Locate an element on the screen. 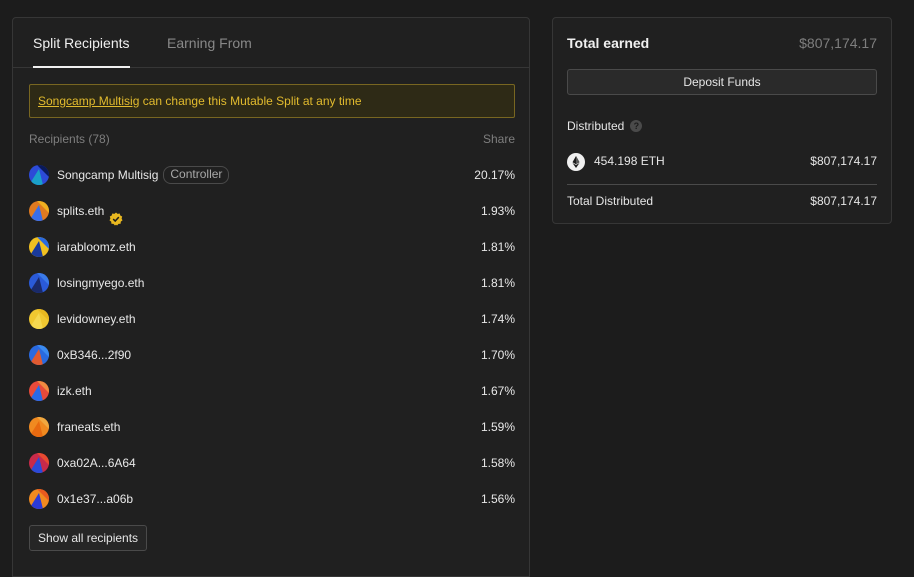 The width and height of the screenshot is (914, 577). recipient-name: franeats.eth is located at coordinates (88, 427).